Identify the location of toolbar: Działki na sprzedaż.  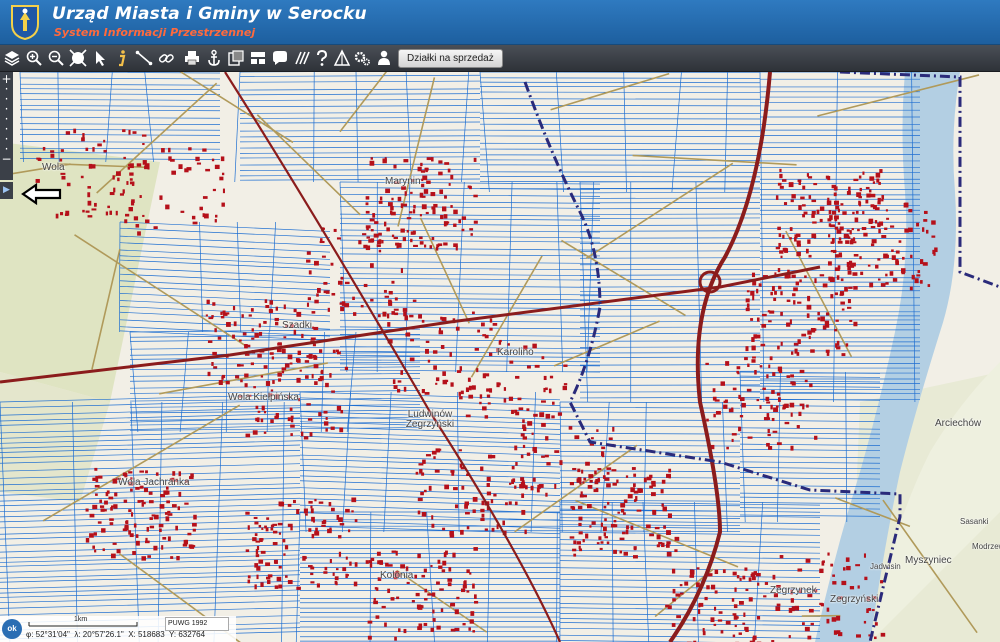
(500, 58).